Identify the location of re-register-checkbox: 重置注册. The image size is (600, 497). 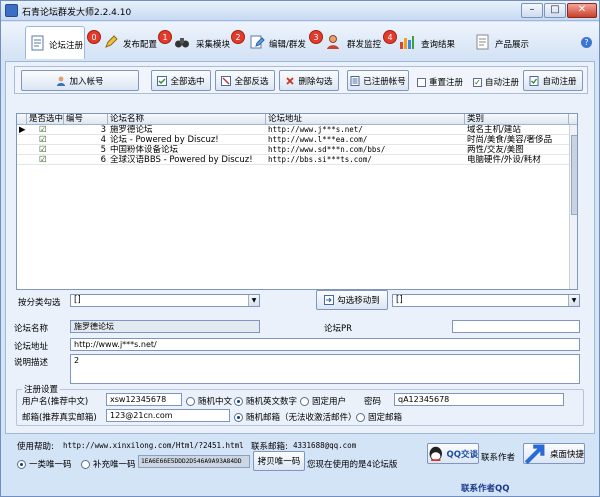
(440, 82).